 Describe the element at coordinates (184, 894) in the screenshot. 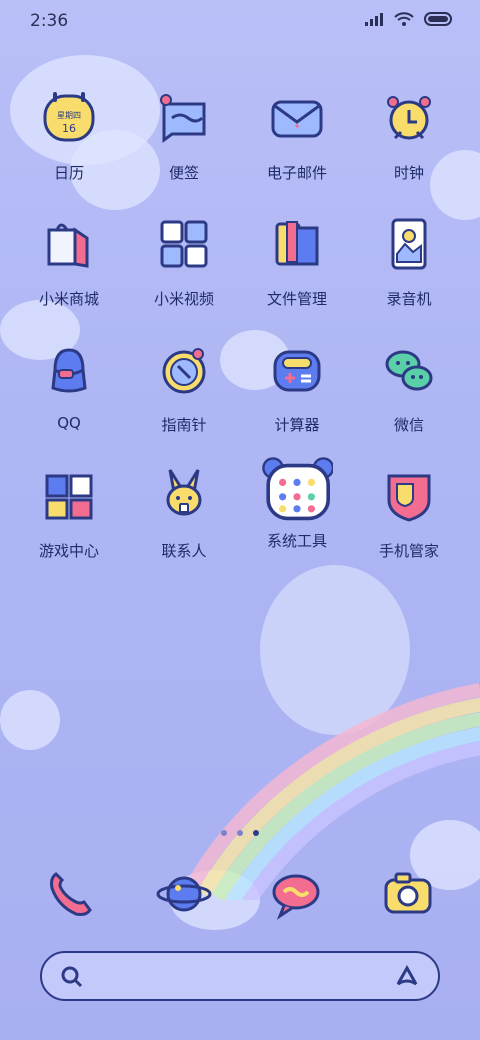

I see `browser-icon` at that location.